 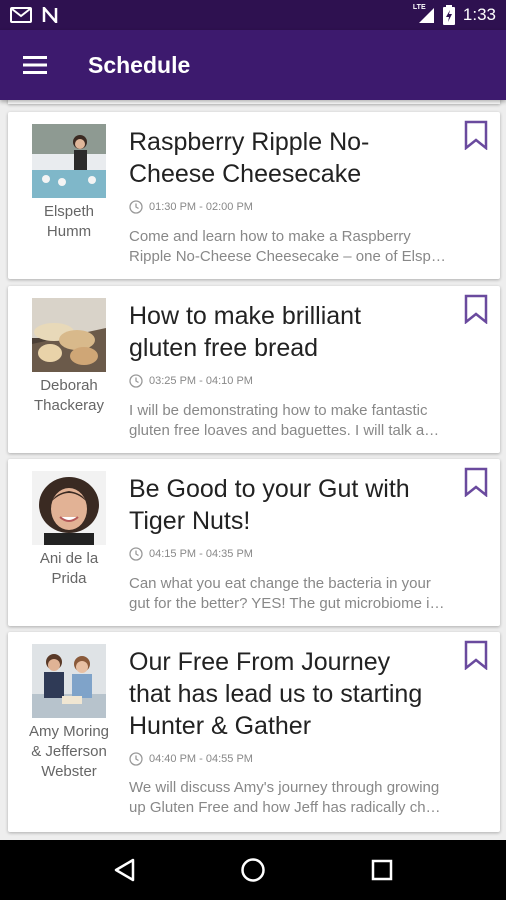 I want to click on hamburger-menu-icon, so click(x=35, y=65).